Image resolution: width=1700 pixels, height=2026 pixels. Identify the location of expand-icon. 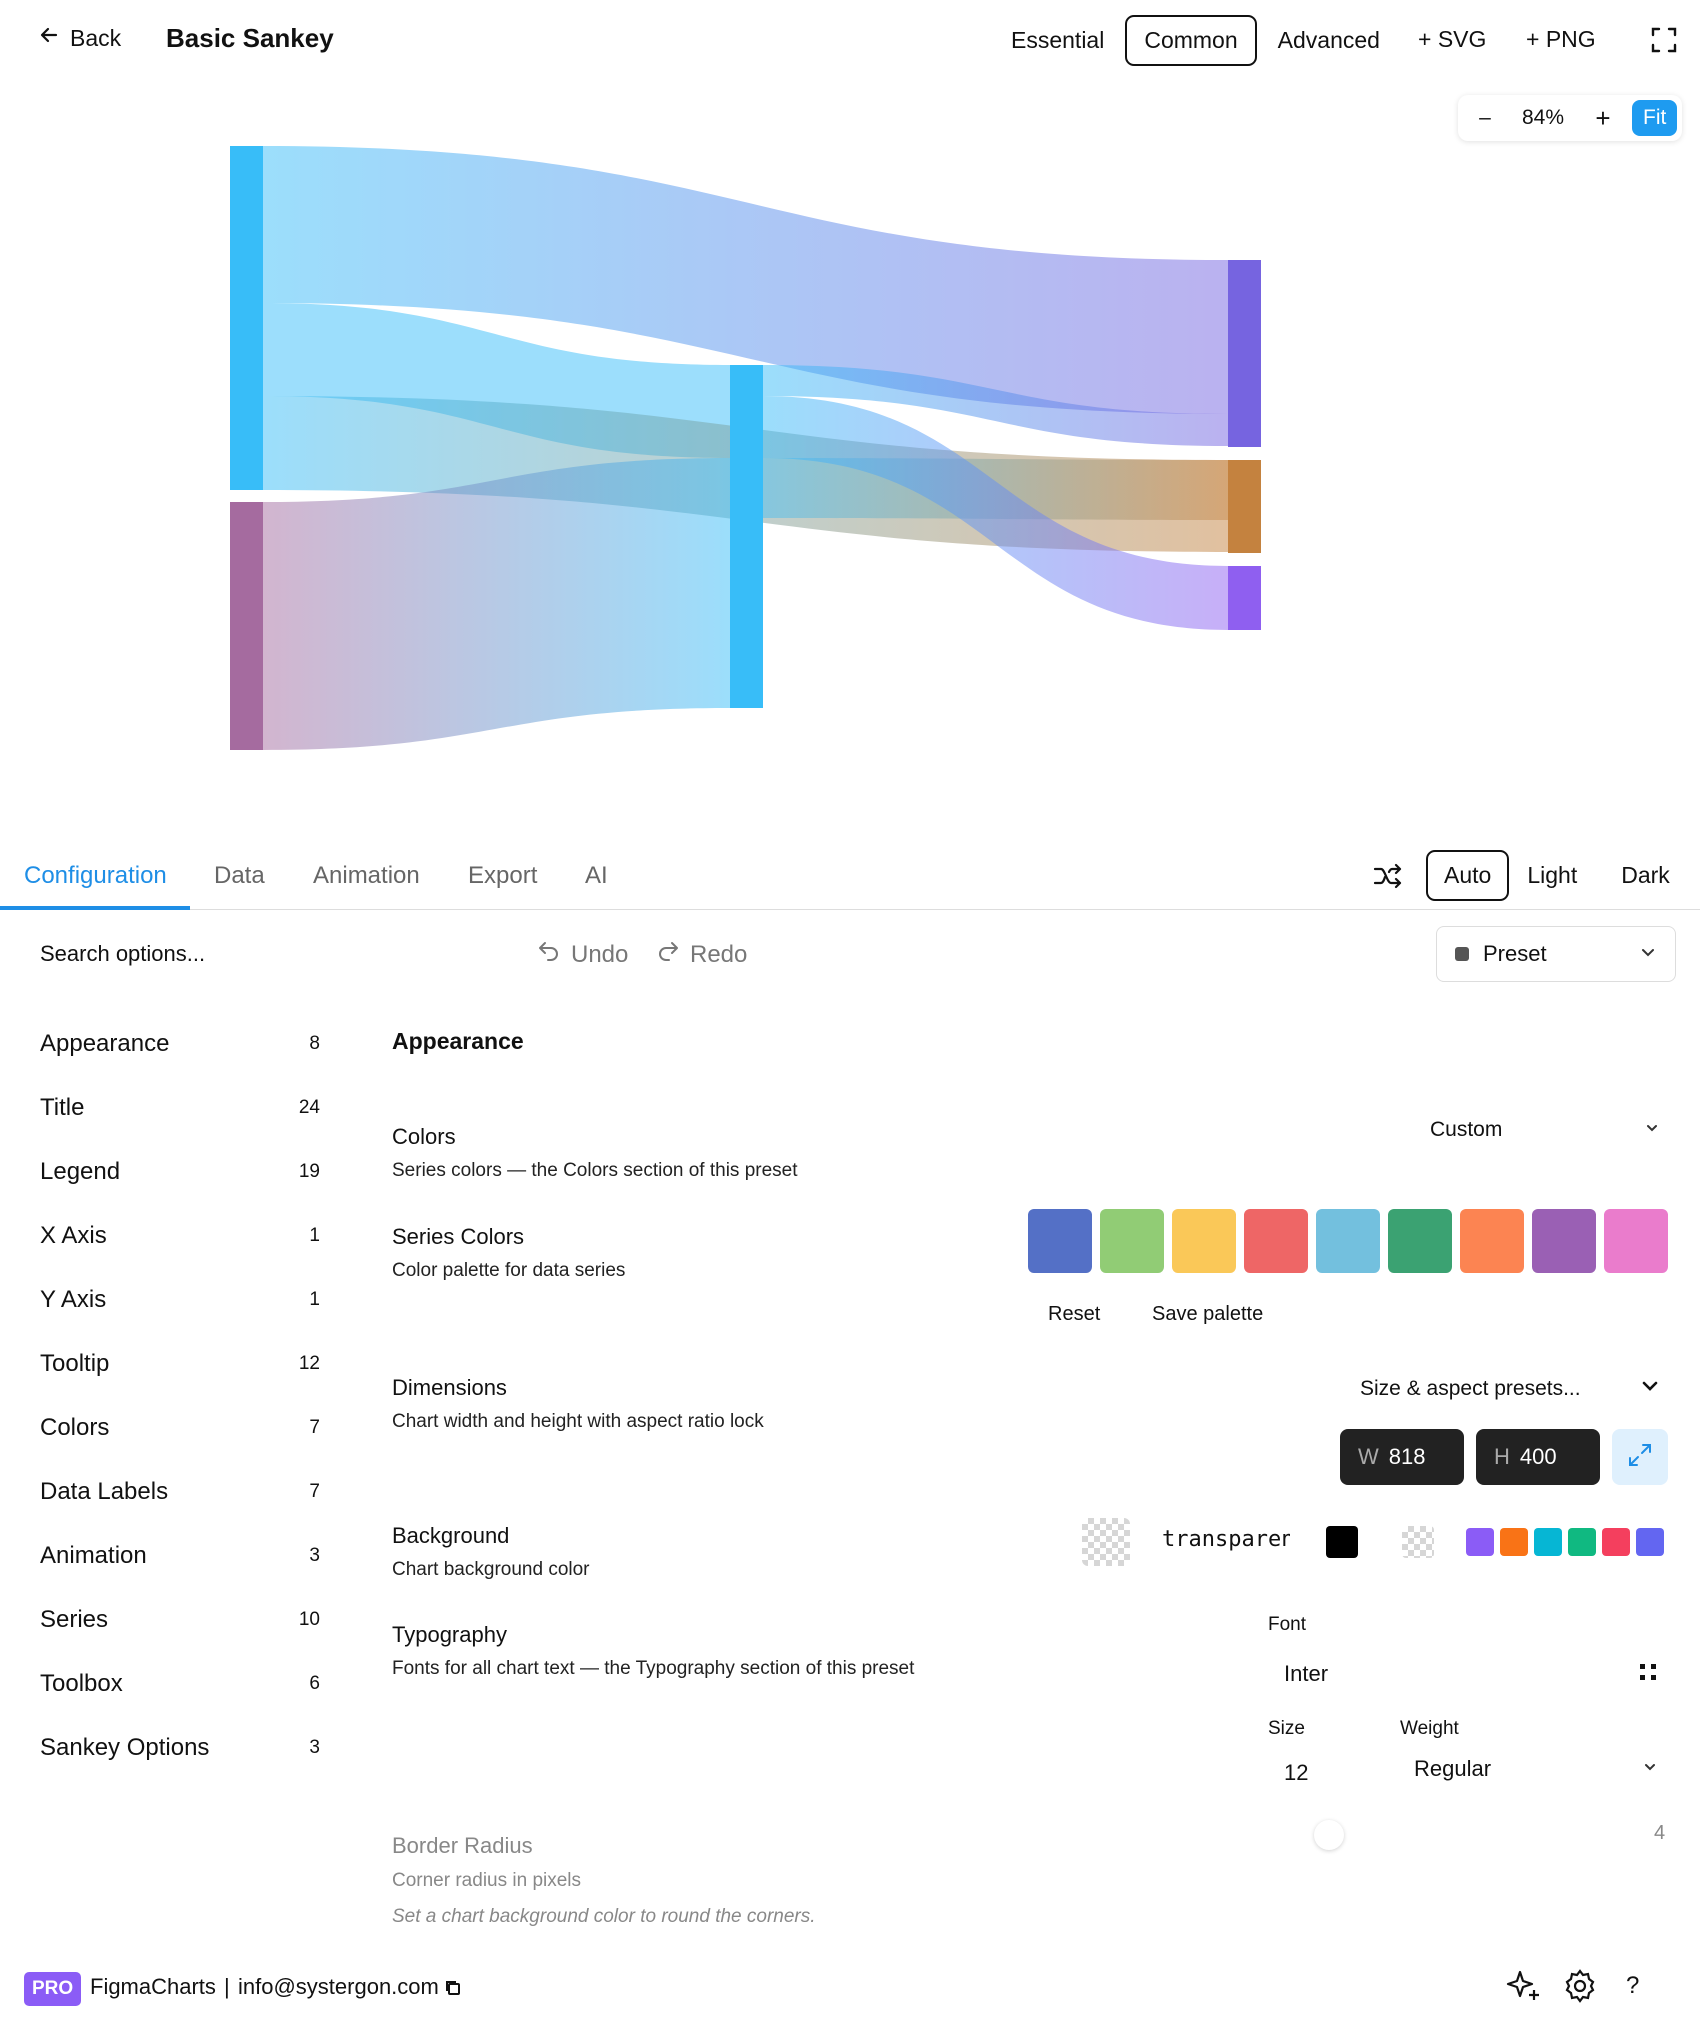
(1640, 1457).